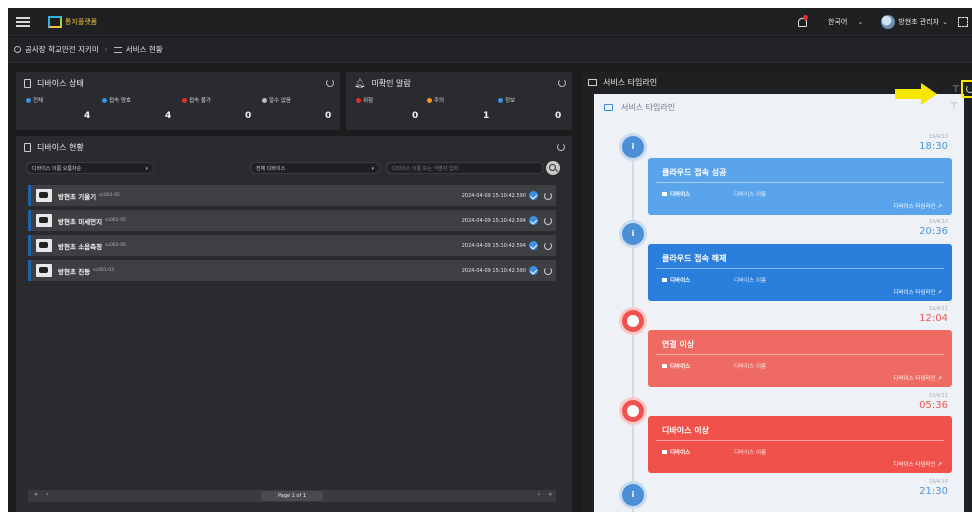 This screenshot has width=972, height=512. Describe the element at coordinates (315, 168) in the screenshot. I see `device-filter-select: 전체 디바이스 ▾` at that location.